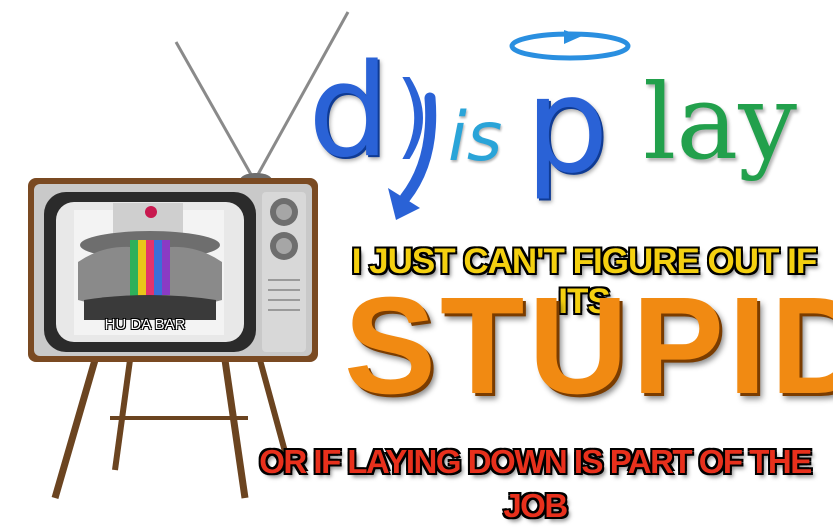 The width and height of the screenshot is (833, 528). I want to click on logo-letters-is: is, so click(475, 137).